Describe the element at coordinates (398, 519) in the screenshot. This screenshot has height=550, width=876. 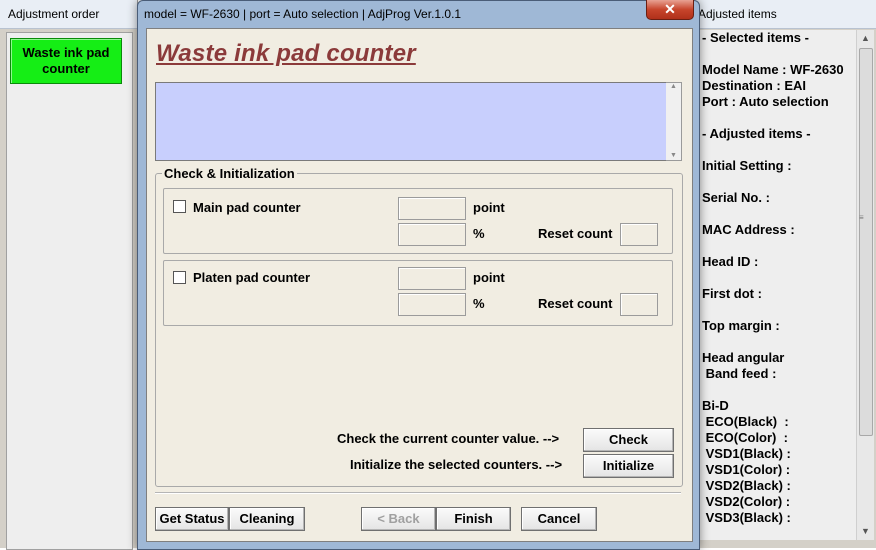
I see `back-button: < Back` at that location.